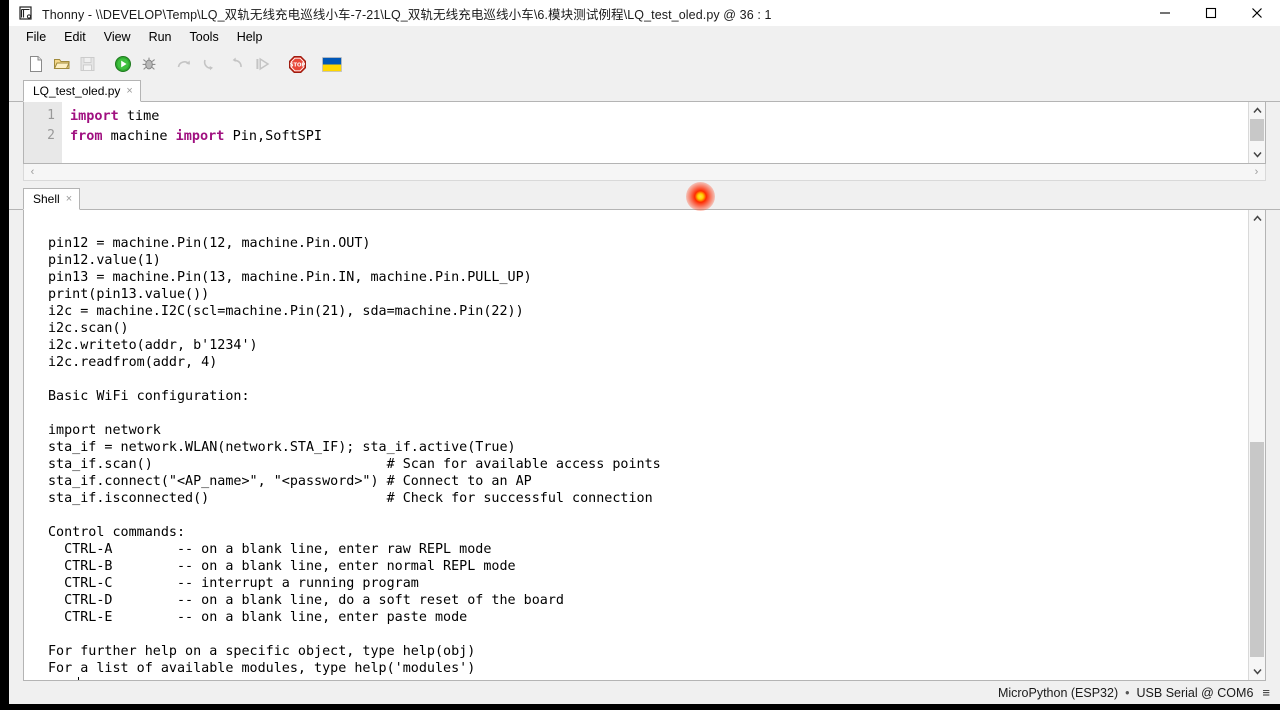 The image size is (1280, 710). Describe the element at coordinates (160, 37) in the screenshot. I see `menu-run: Run` at that location.